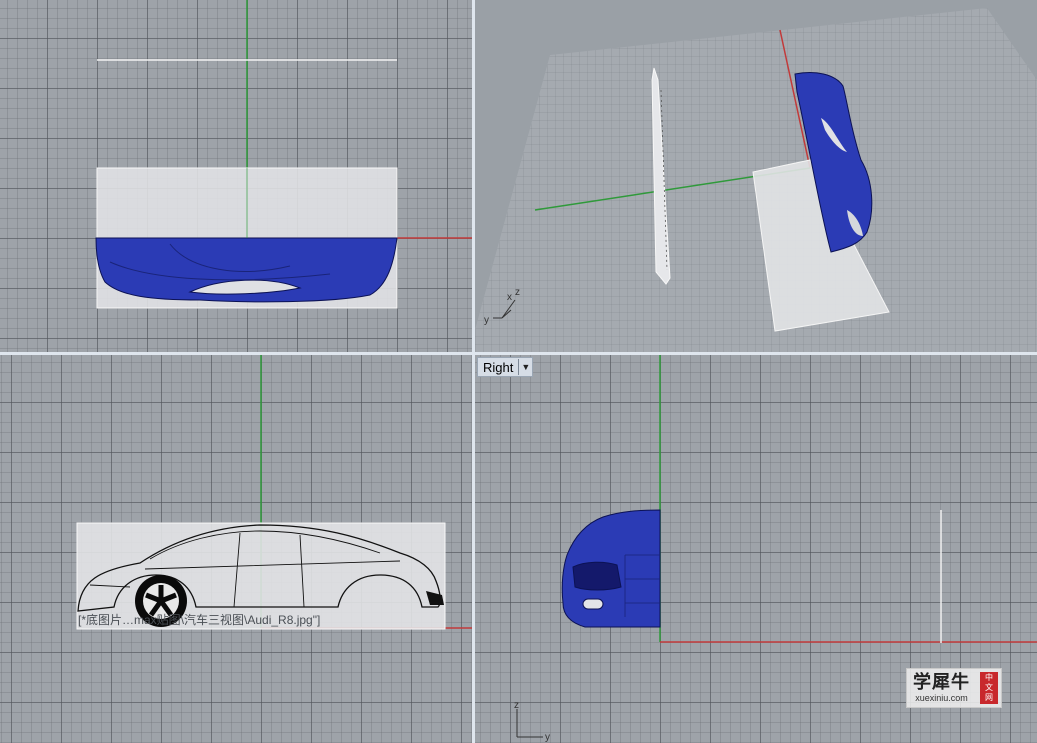 This screenshot has width=1037, height=743. Describe the element at coordinates (498, 367) in the screenshot. I see `viewport-label-text: Right` at that location.